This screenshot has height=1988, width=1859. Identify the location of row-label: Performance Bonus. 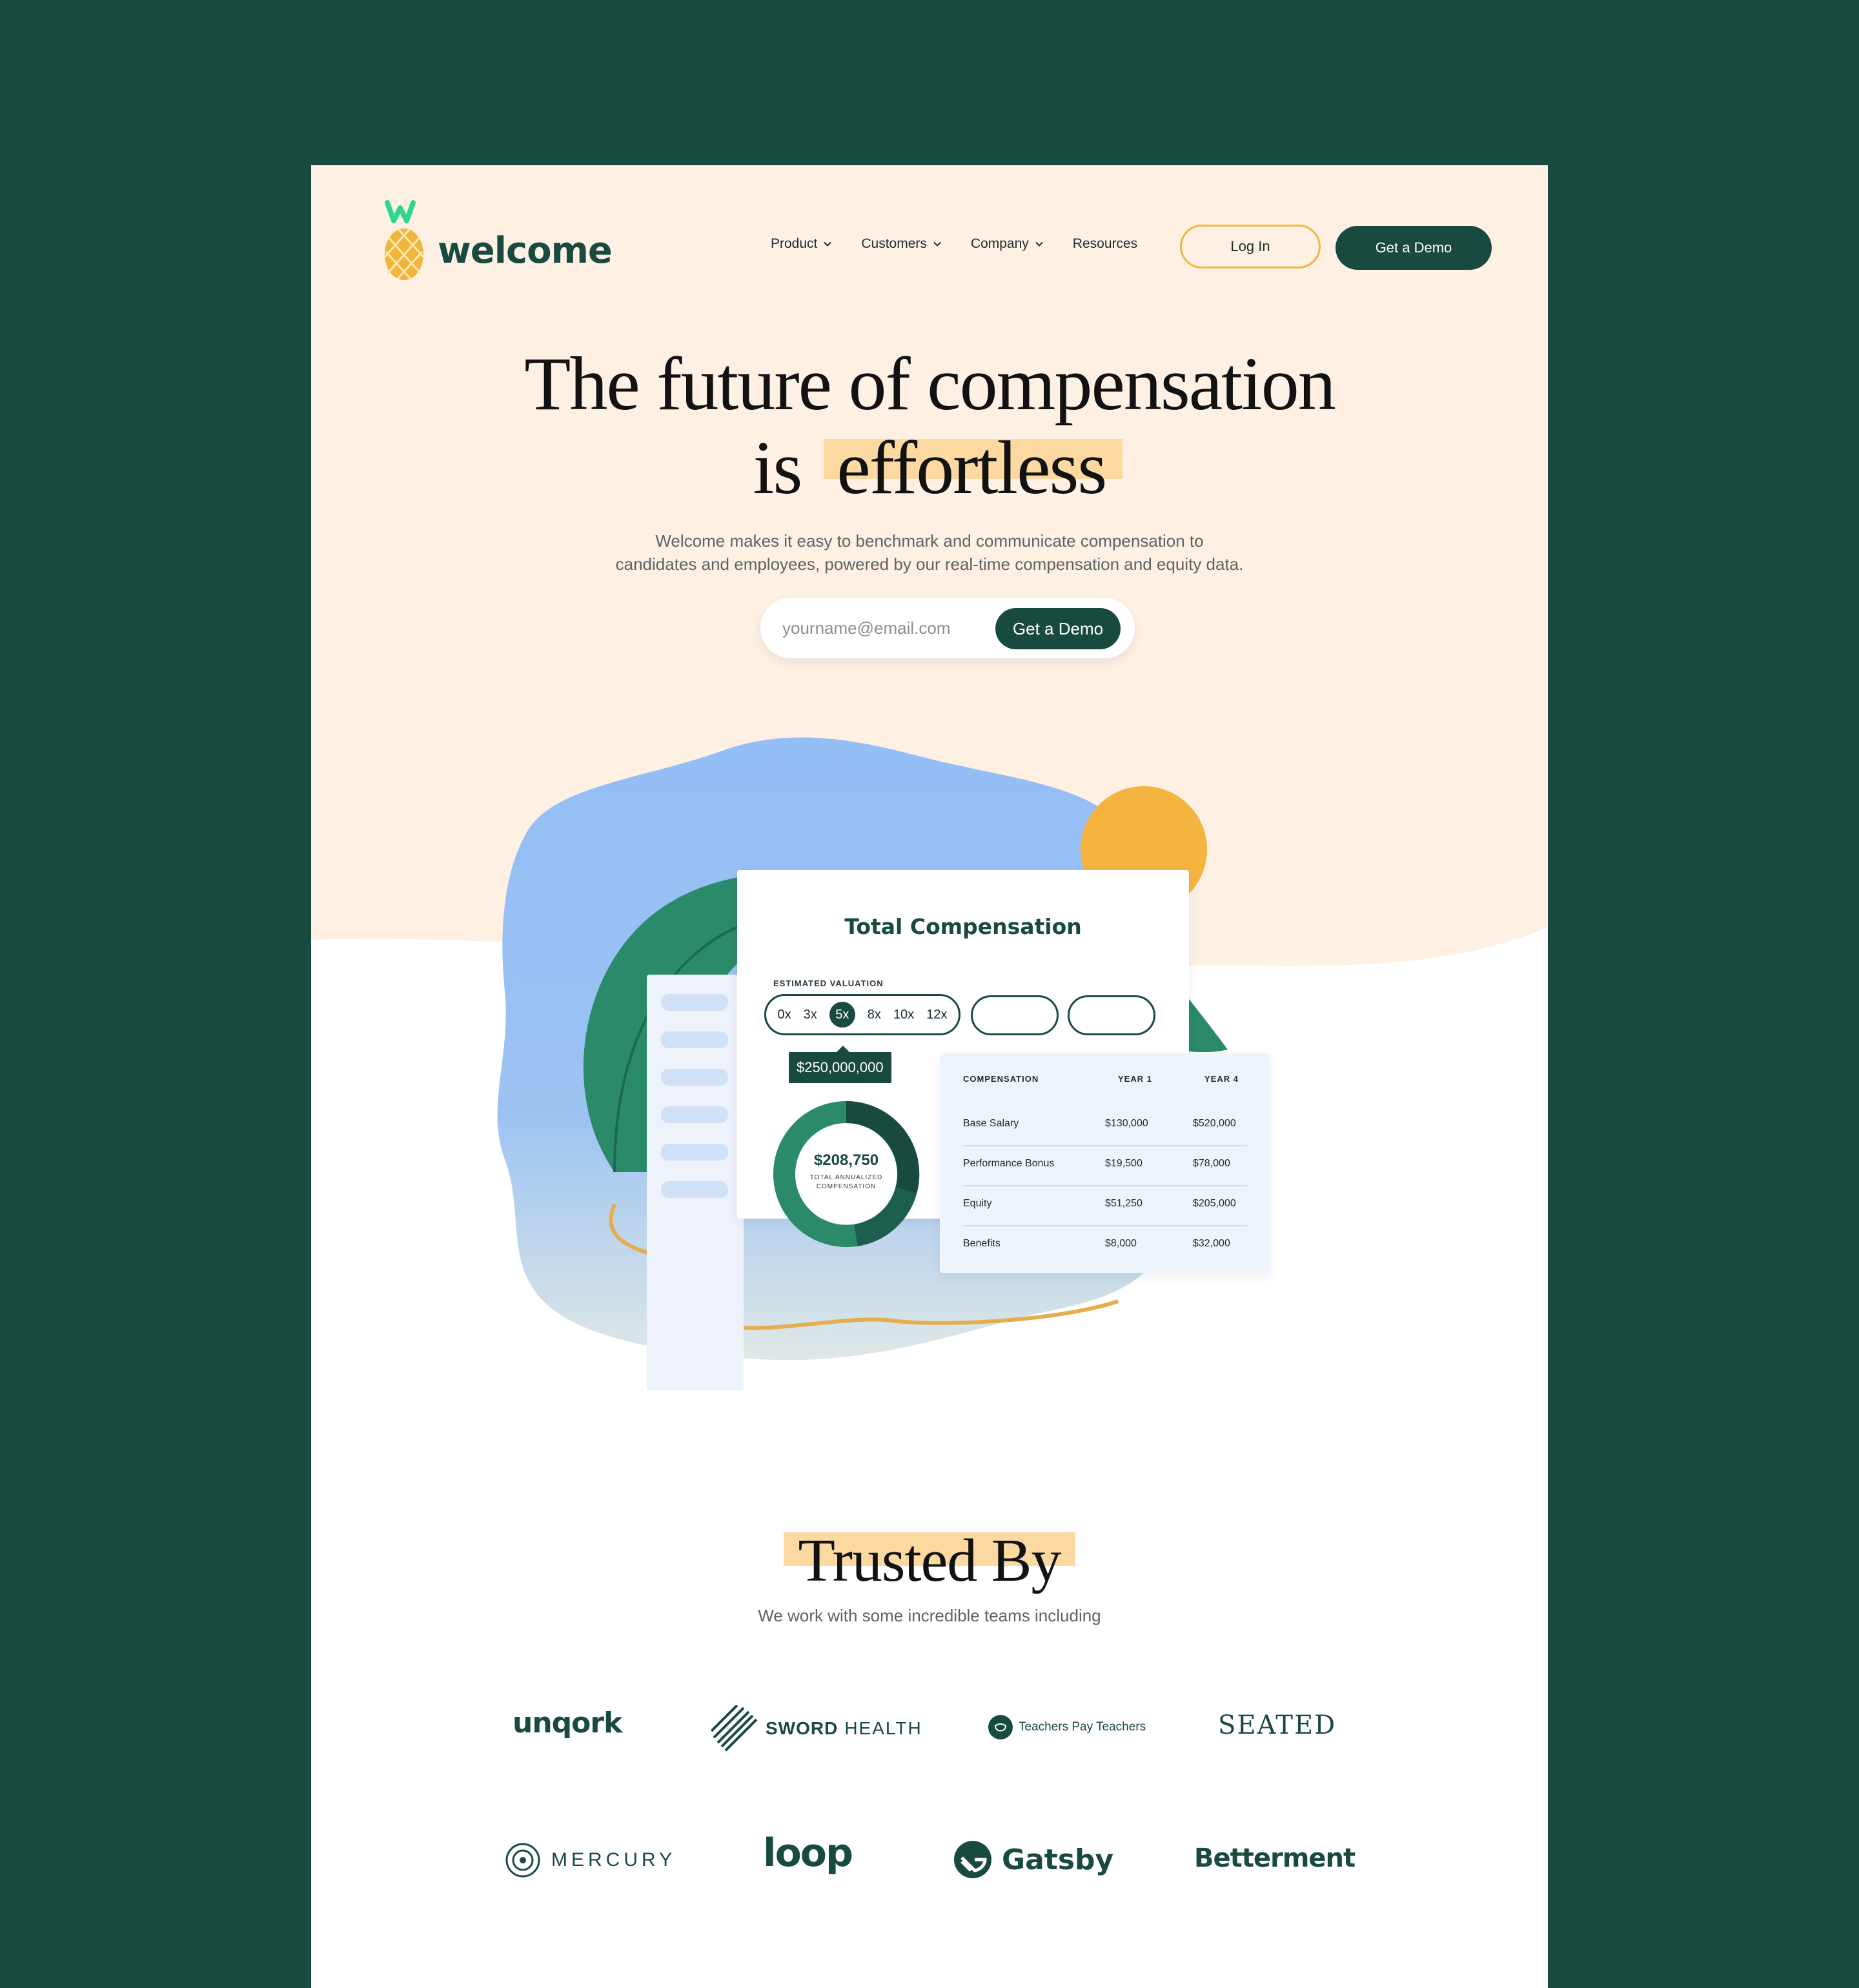
(1009, 1163).